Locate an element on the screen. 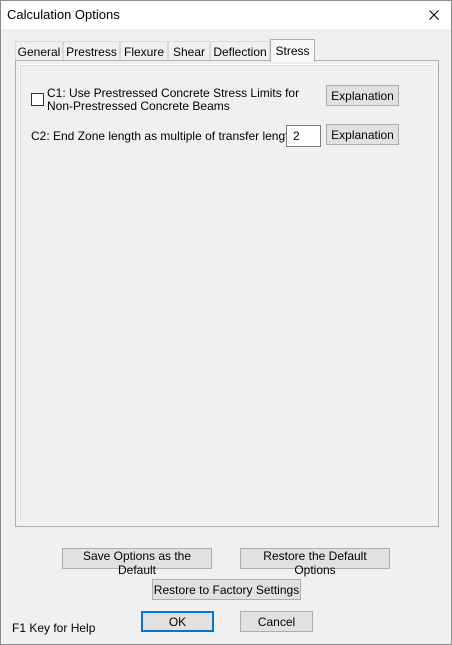 The image size is (452, 645). restore-factory-settings-button: Restore to Factory Settings is located at coordinates (226, 589).